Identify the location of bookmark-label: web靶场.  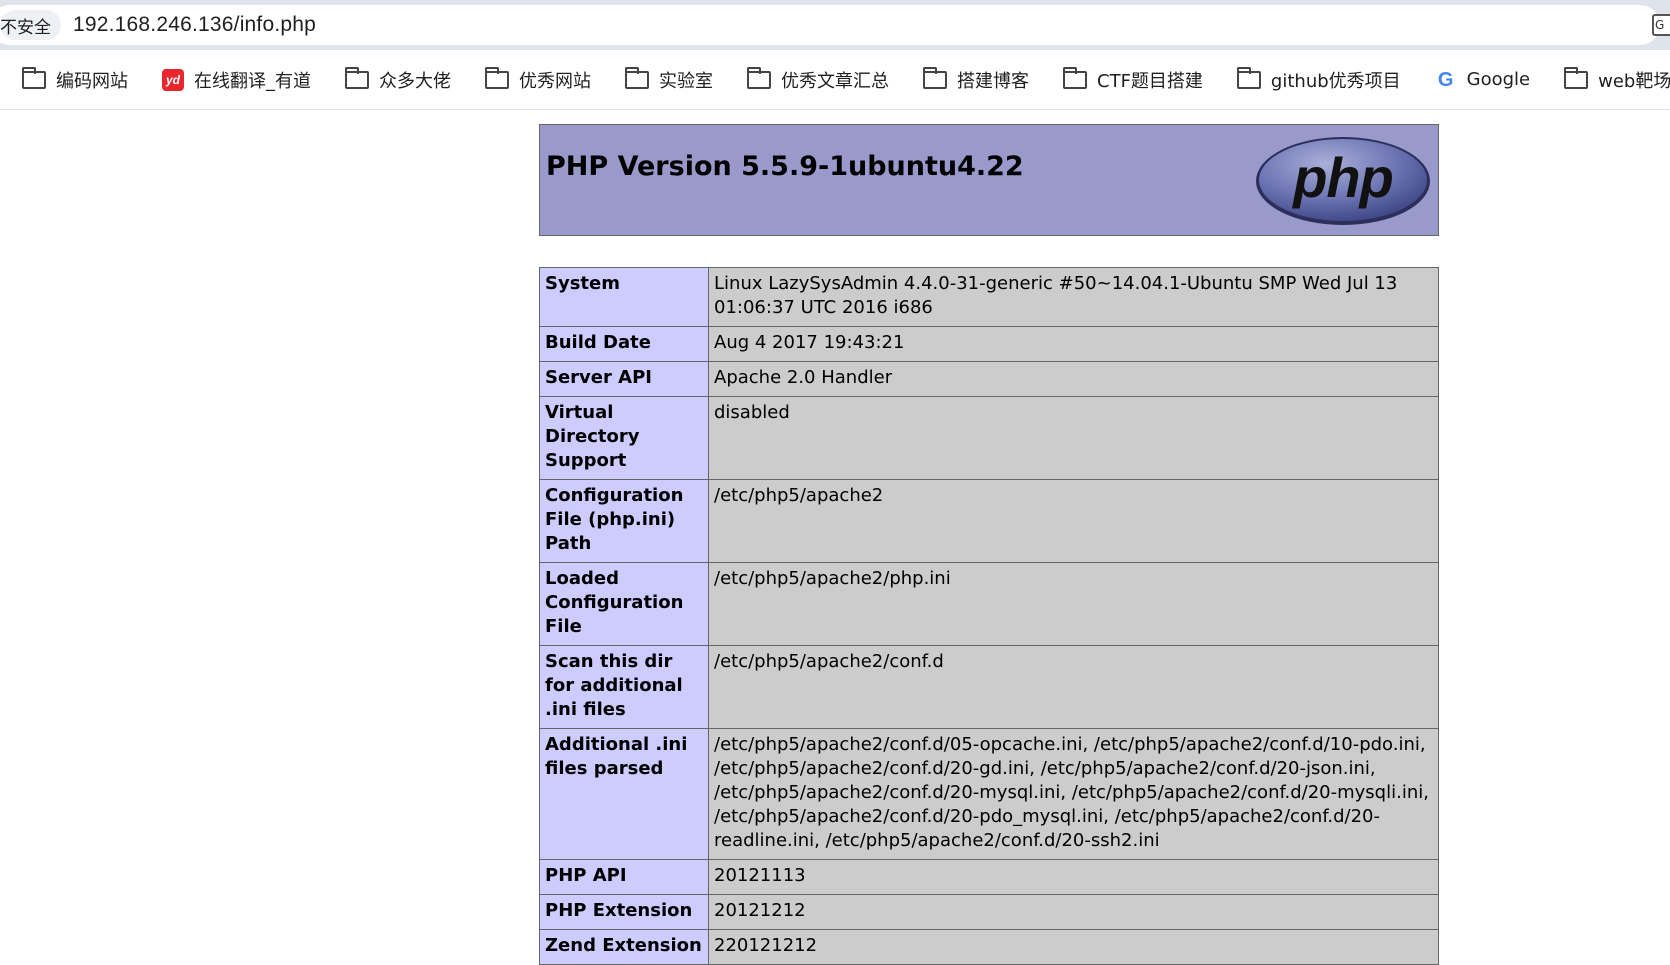
(1634, 81).